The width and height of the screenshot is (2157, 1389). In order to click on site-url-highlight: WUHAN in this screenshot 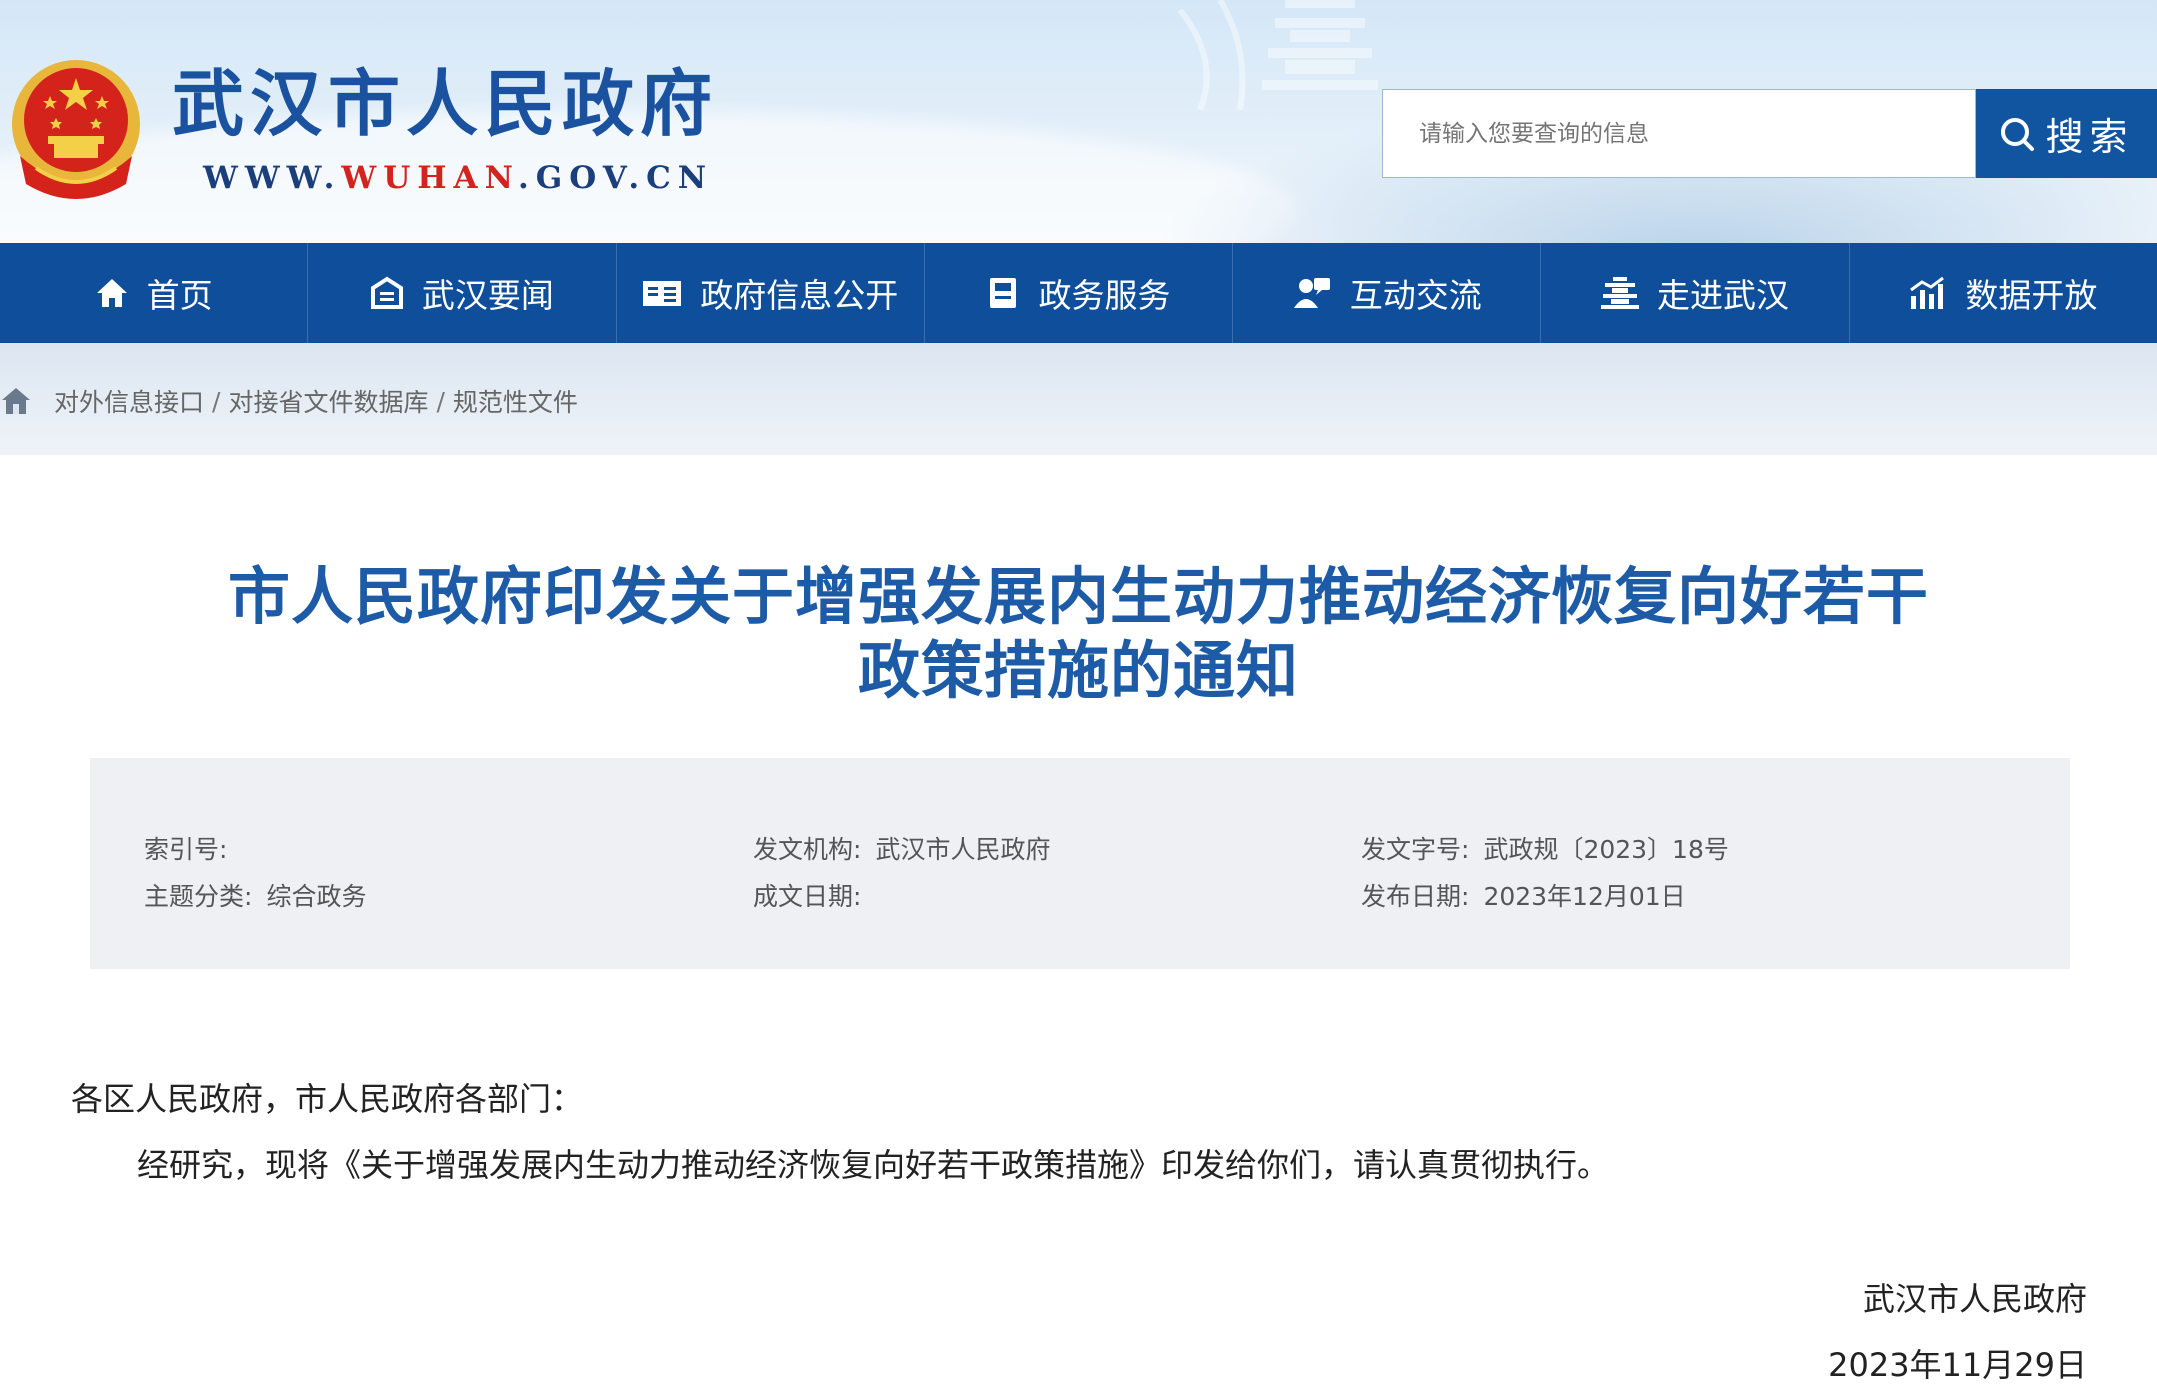, I will do `click(429, 178)`.